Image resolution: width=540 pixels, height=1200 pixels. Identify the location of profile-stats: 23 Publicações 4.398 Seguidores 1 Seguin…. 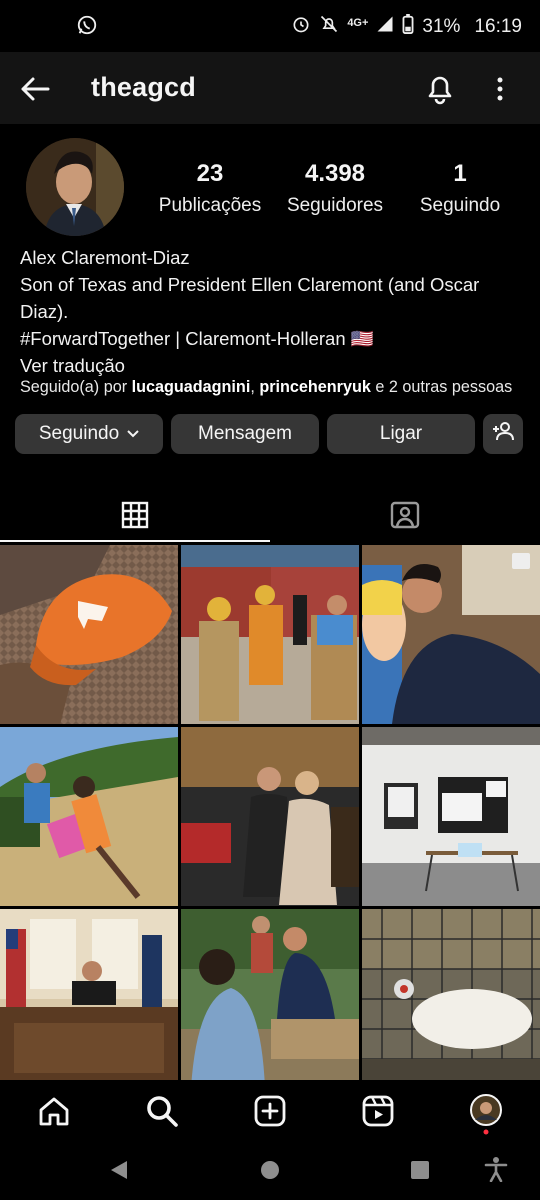
(335, 195).